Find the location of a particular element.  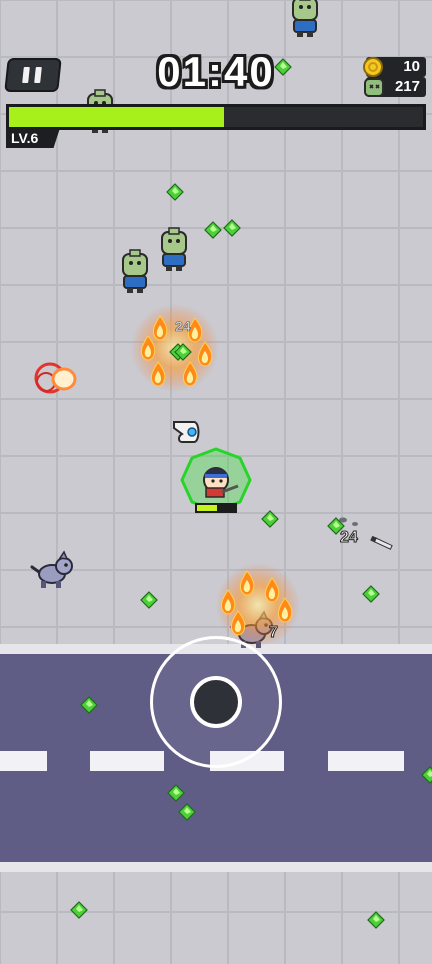

coin-icon is located at coordinates (373, 67).